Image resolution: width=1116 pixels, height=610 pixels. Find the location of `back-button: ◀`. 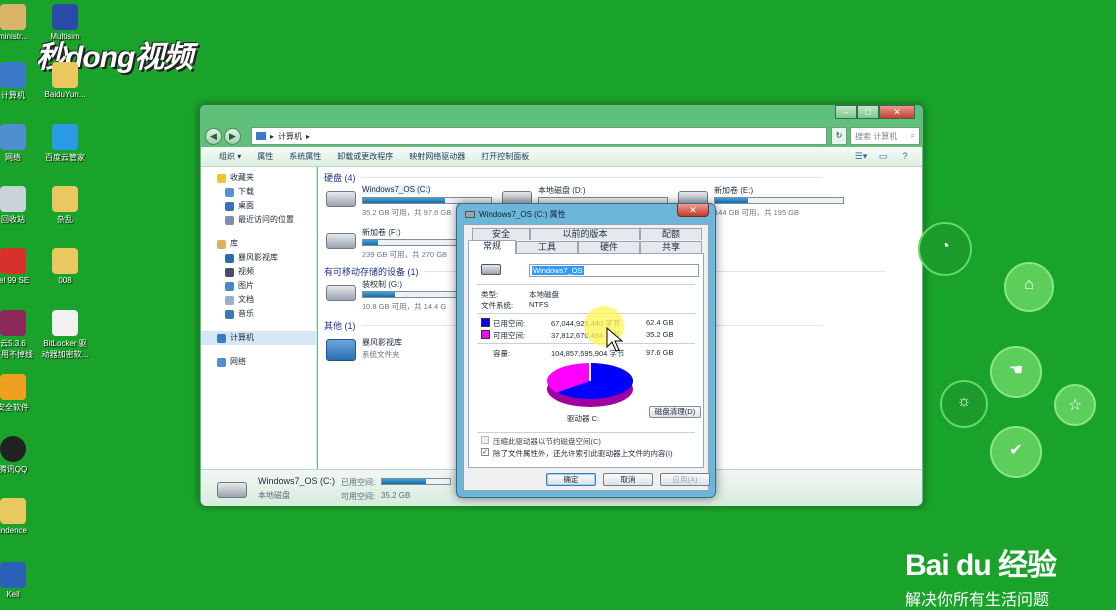

back-button: ◀ is located at coordinates (213, 136).